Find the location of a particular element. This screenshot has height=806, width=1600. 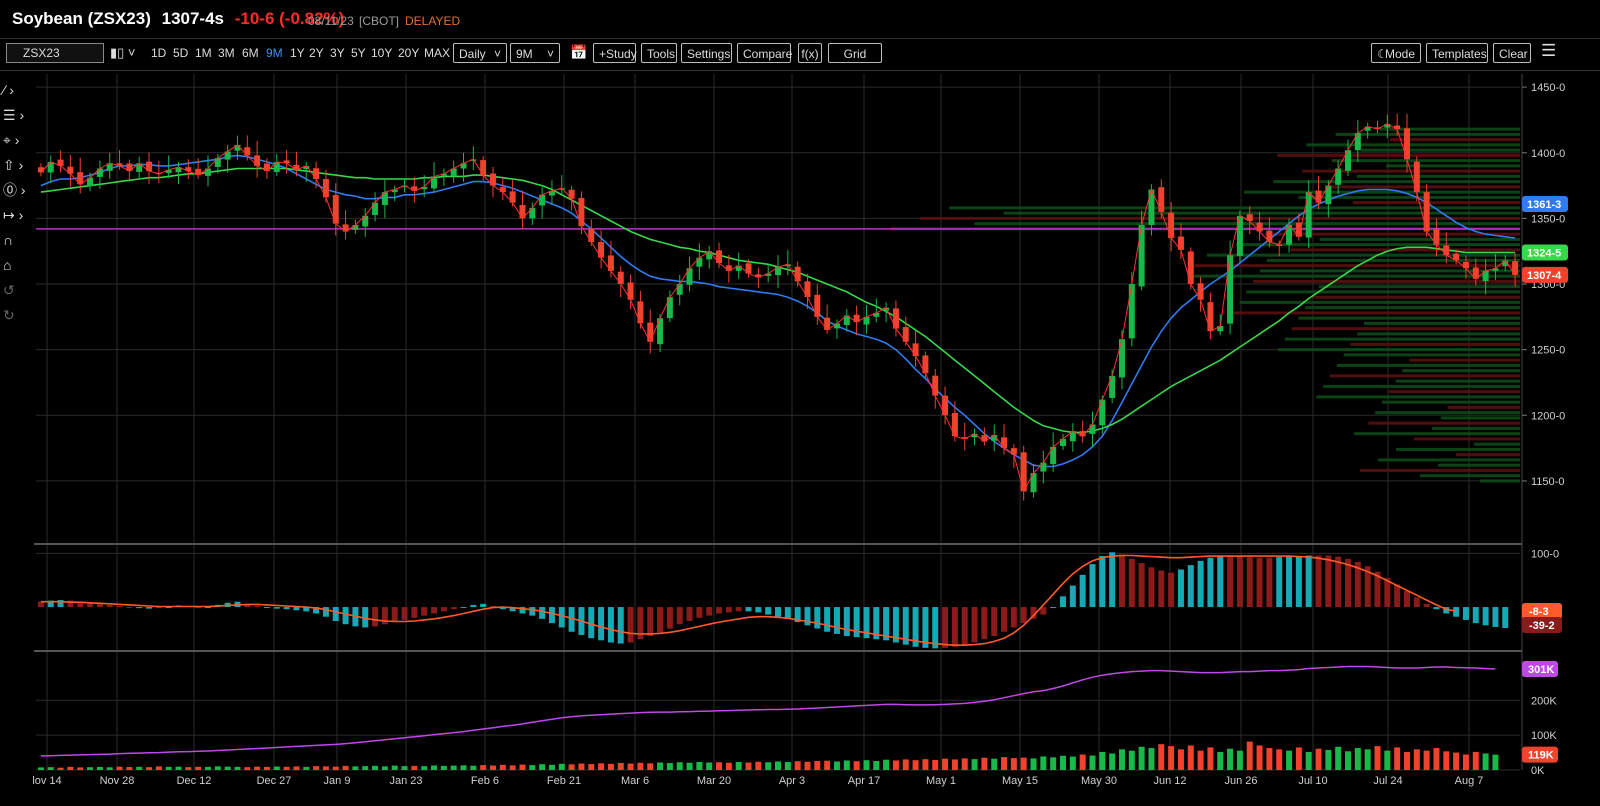

open-interest-line is located at coordinates (768, 711).